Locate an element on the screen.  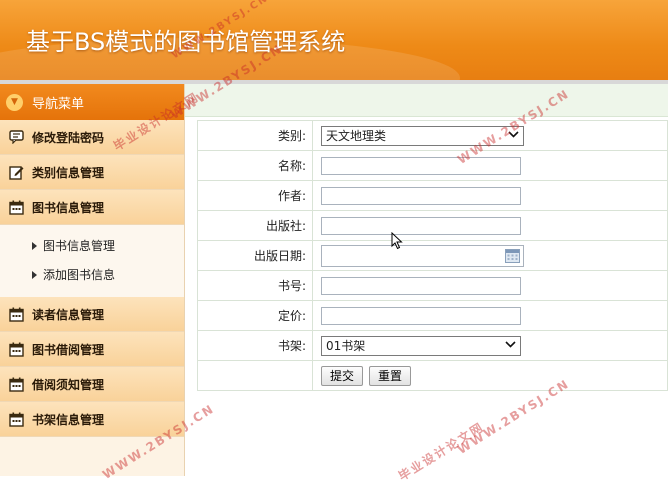
sidebar-item-book-management: 图书信息管理 is located at coordinates (92, 207).